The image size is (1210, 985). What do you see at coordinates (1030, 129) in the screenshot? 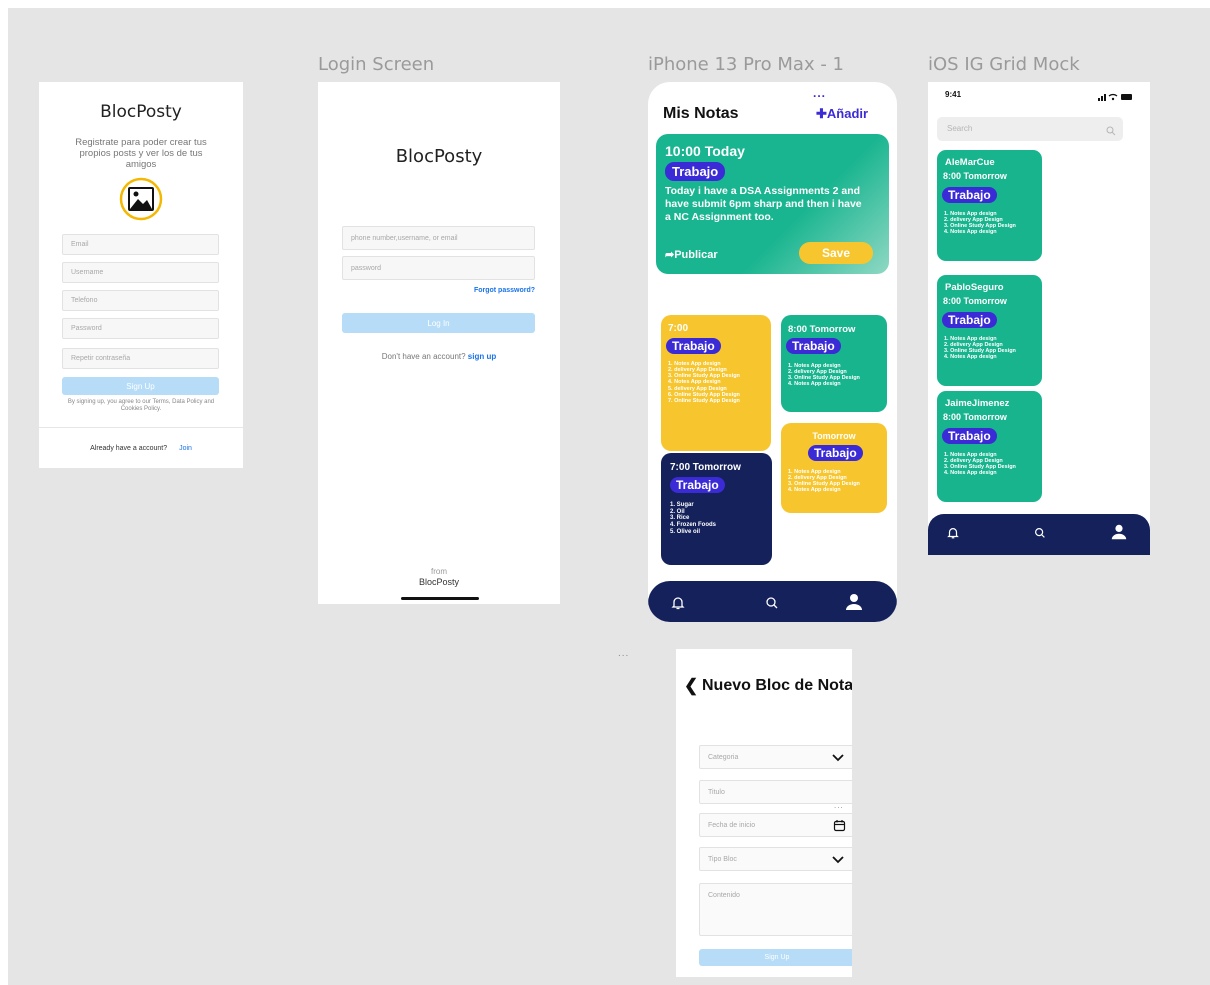
I see `grid-search-input: Search` at bounding box center [1030, 129].